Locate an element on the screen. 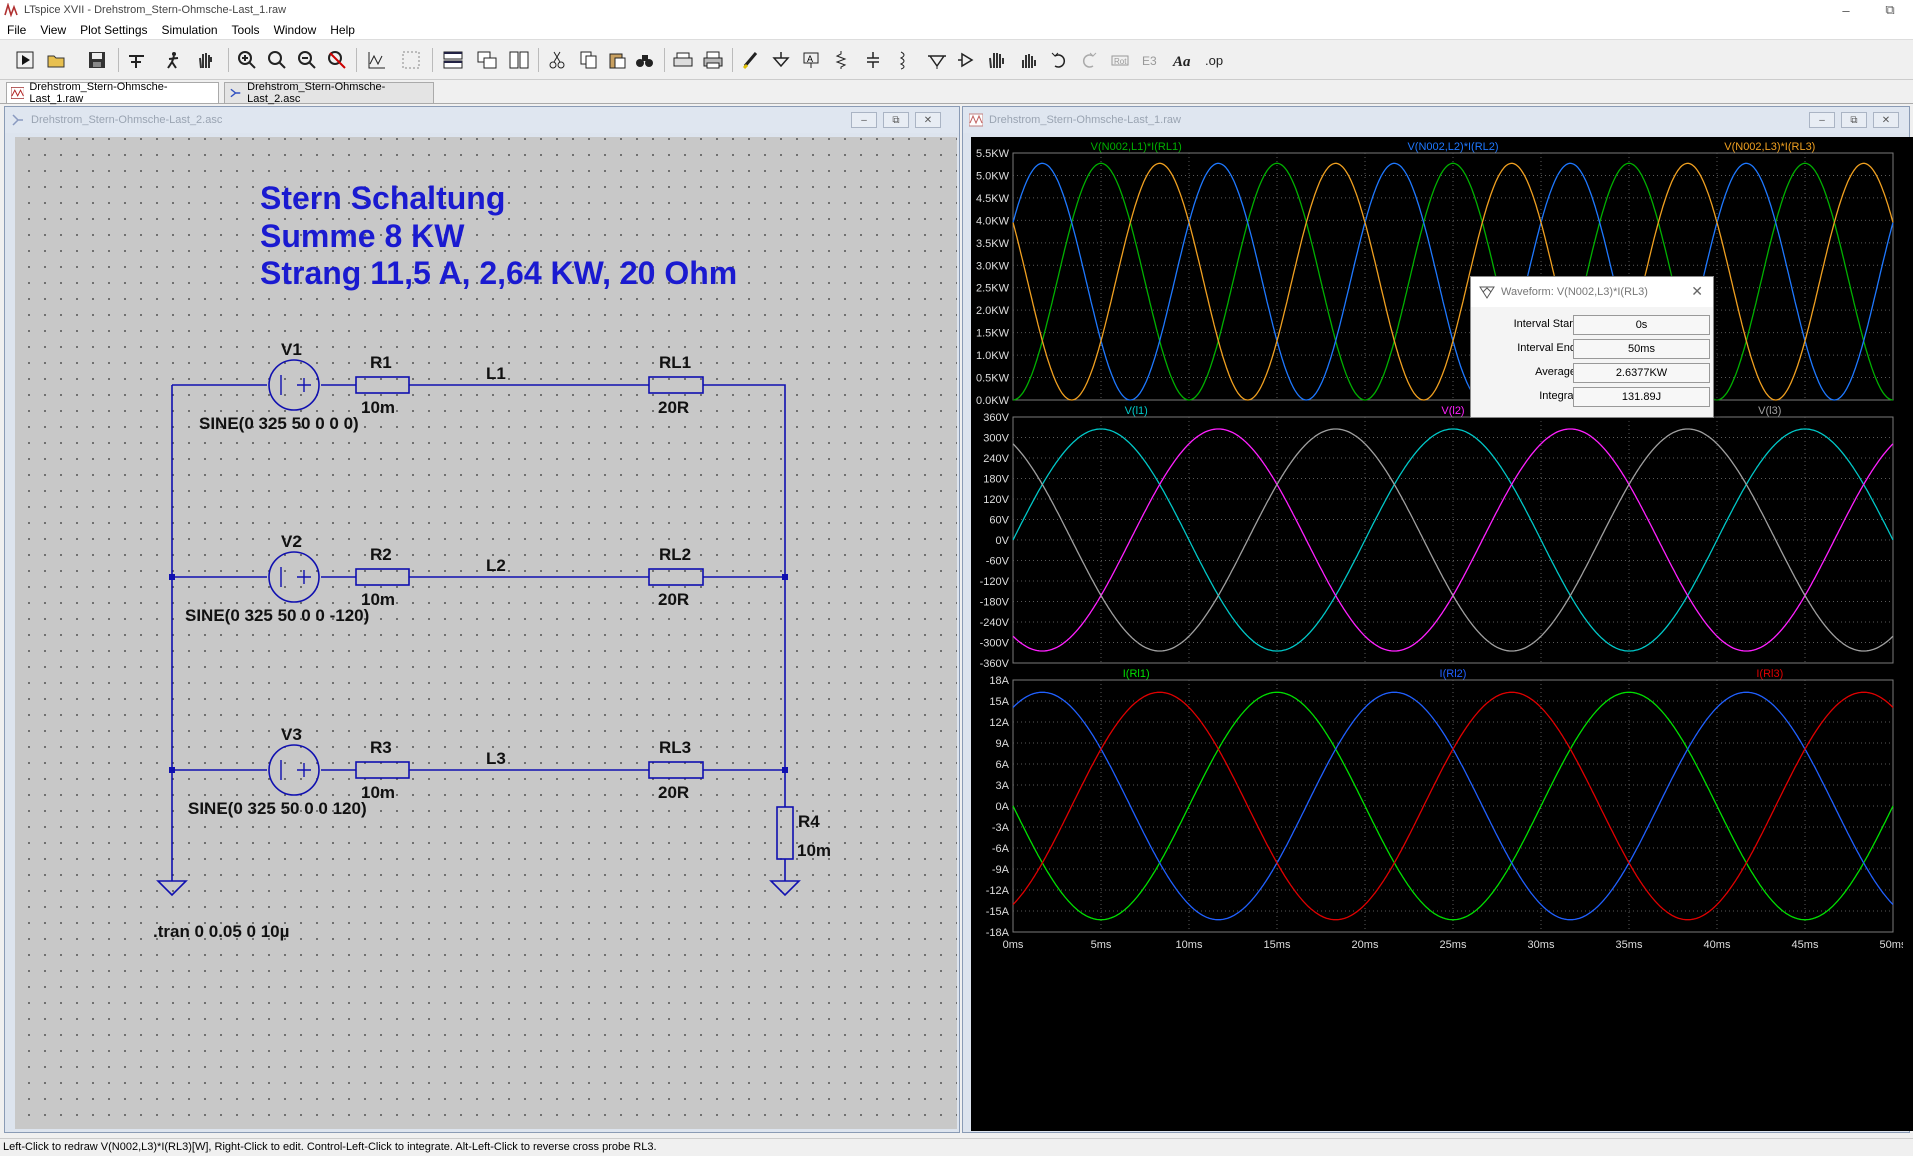 The width and height of the screenshot is (1913, 1156). resistor-r2 is located at coordinates (382, 577).